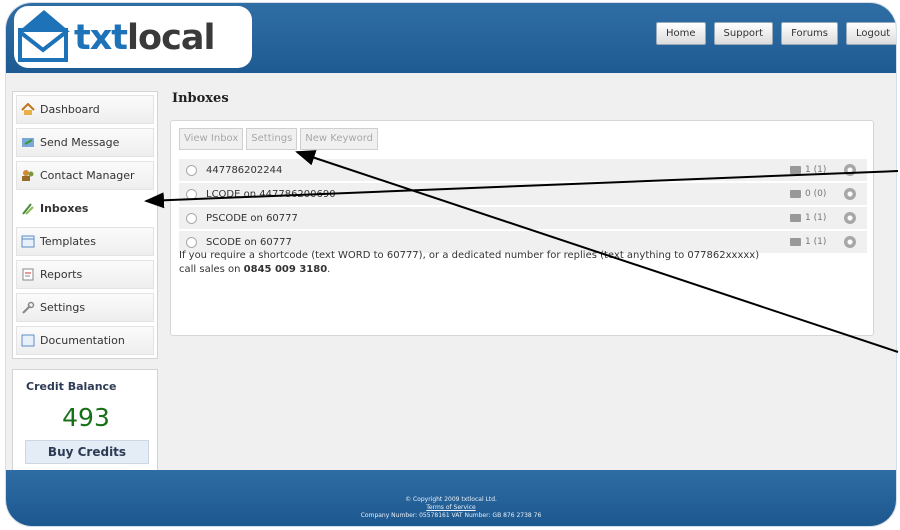 This screenshot has width=900, height=530. What do you see at coordinates (86, 417) in the screenshot?
I see `credit-balance-amount: 493` at bounding box center [86, 417].